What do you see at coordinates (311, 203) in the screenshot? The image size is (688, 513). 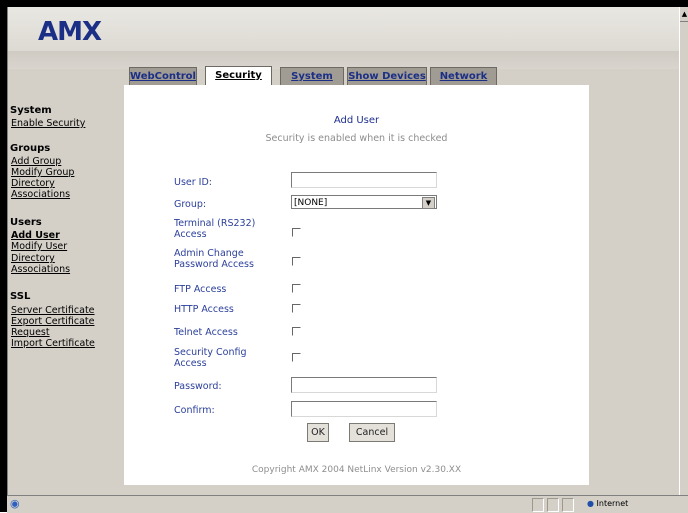 I see `group-select-value: [NONE]` at bounding box center [311, 203].